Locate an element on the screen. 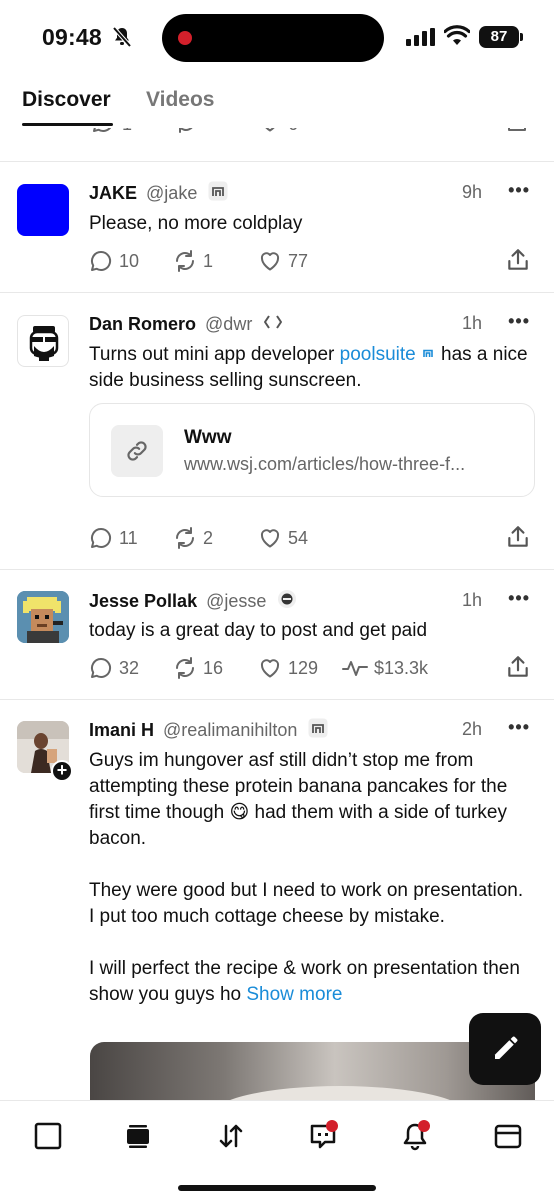 The height and width of the screenshot is (1200, 554). emoji: 😋 is located at coordinates (239, 812).